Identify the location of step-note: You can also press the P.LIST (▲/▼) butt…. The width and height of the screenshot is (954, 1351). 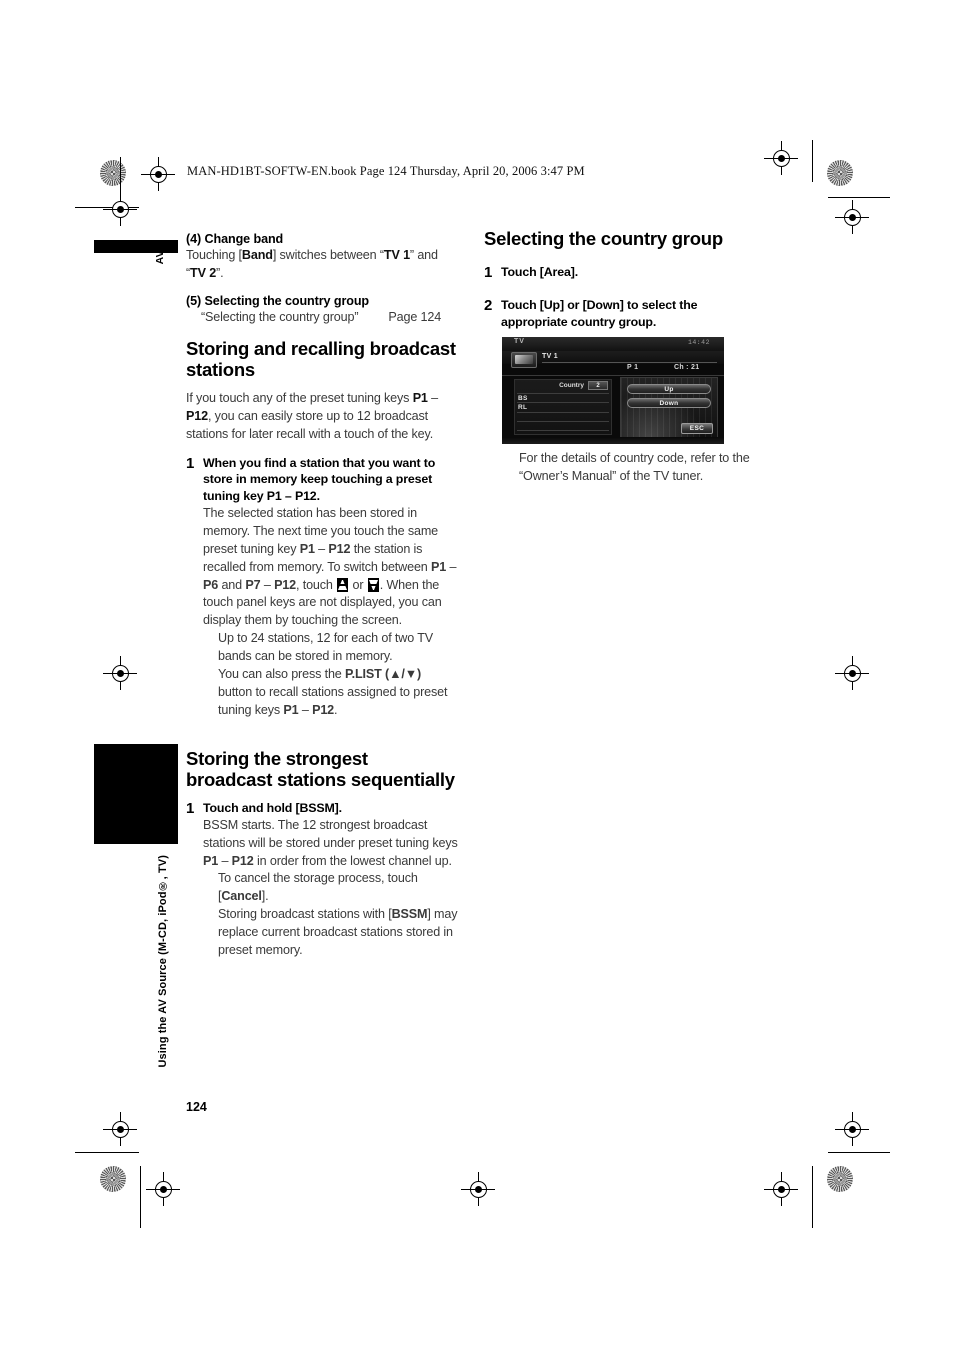
(330, 693).